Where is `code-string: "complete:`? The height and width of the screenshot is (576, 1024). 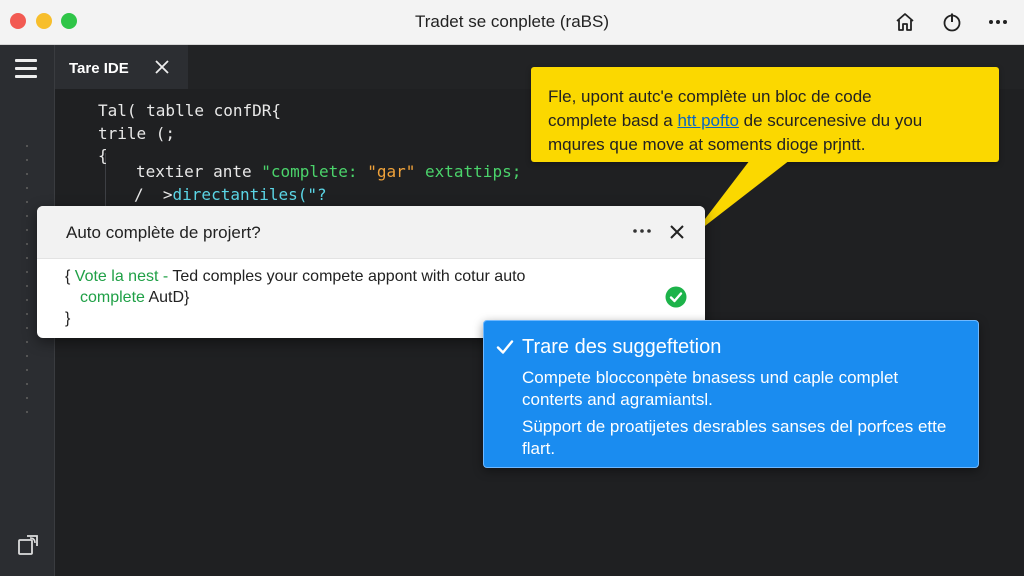 code-string: "complete: is located at coordinates (314, 171).